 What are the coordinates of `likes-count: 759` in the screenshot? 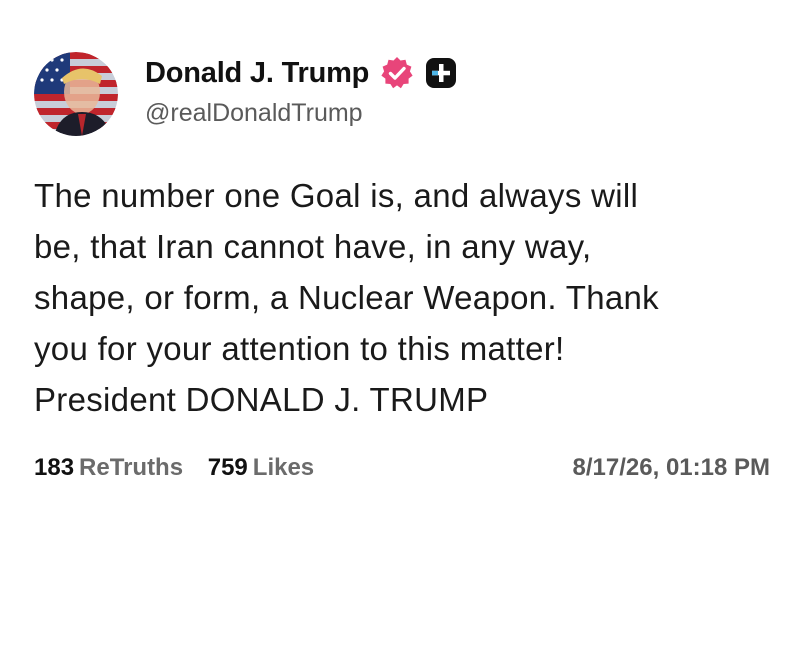 It's located at (227, 467).